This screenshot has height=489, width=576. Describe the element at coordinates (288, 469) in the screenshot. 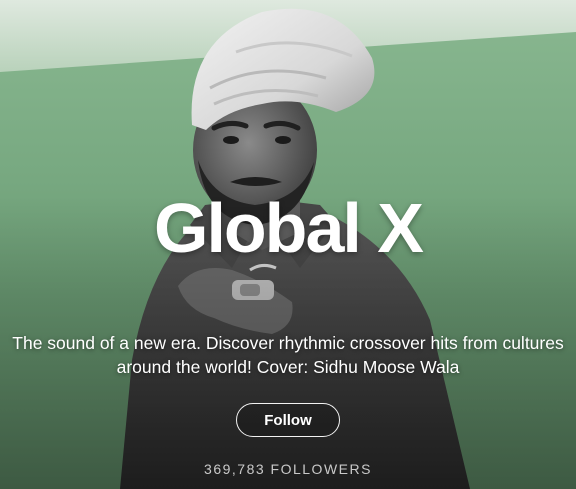

I see `followers-count: 369,783 FOLLOWERS` at that location.